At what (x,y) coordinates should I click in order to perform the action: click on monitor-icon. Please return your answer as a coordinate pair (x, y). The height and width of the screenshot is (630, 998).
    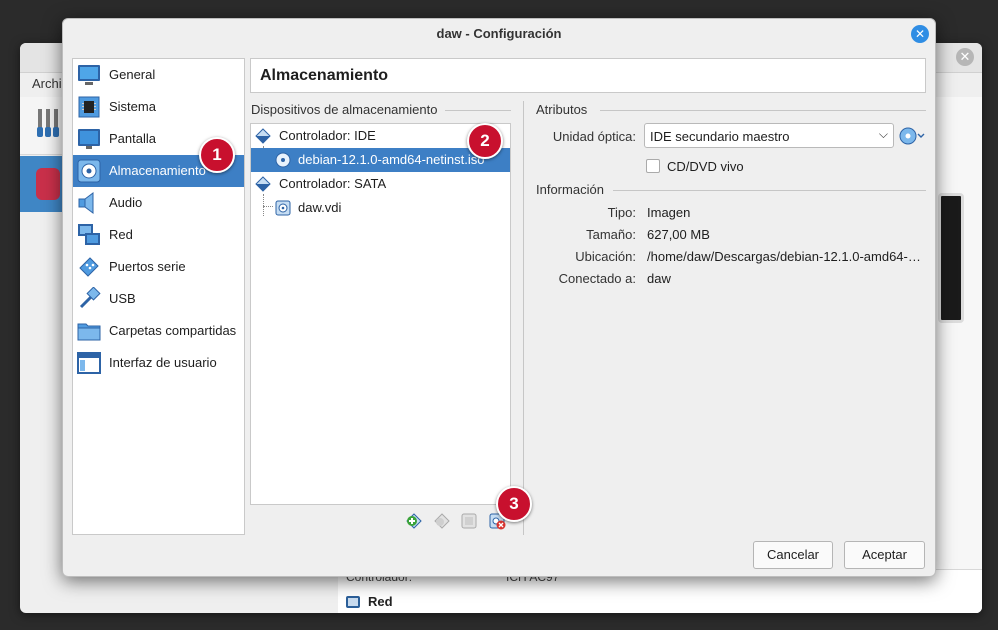
    Looking at the image, I should click on (89, 75).